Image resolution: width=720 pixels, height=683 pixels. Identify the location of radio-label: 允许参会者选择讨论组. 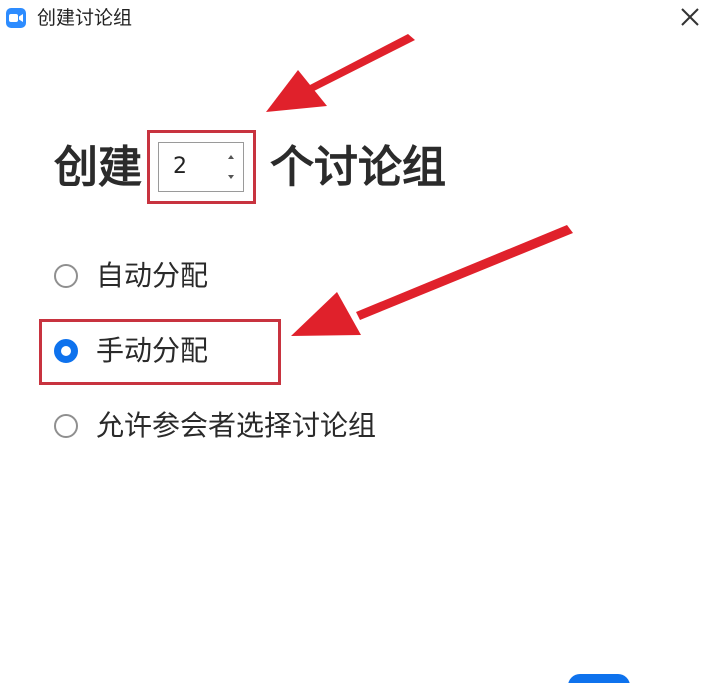
(236, 425).